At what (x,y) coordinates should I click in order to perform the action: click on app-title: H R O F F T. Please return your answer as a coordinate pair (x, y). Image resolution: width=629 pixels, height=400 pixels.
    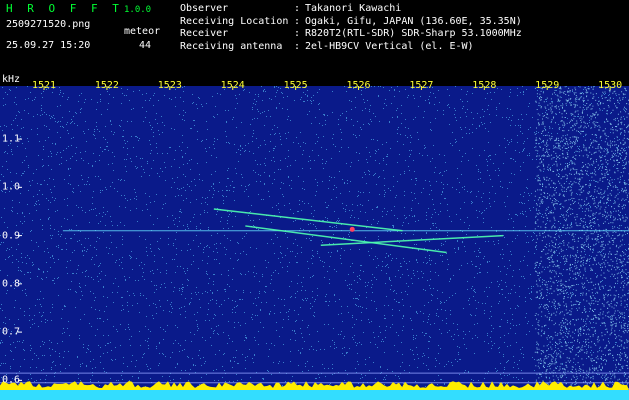
    Looking at the image, I should click on (64, 8).